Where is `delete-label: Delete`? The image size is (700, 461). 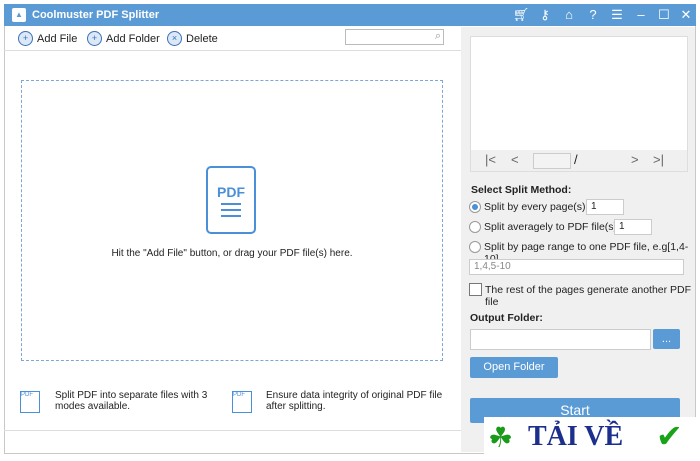
delete-label: Delete is located at coordinates (202, 38).